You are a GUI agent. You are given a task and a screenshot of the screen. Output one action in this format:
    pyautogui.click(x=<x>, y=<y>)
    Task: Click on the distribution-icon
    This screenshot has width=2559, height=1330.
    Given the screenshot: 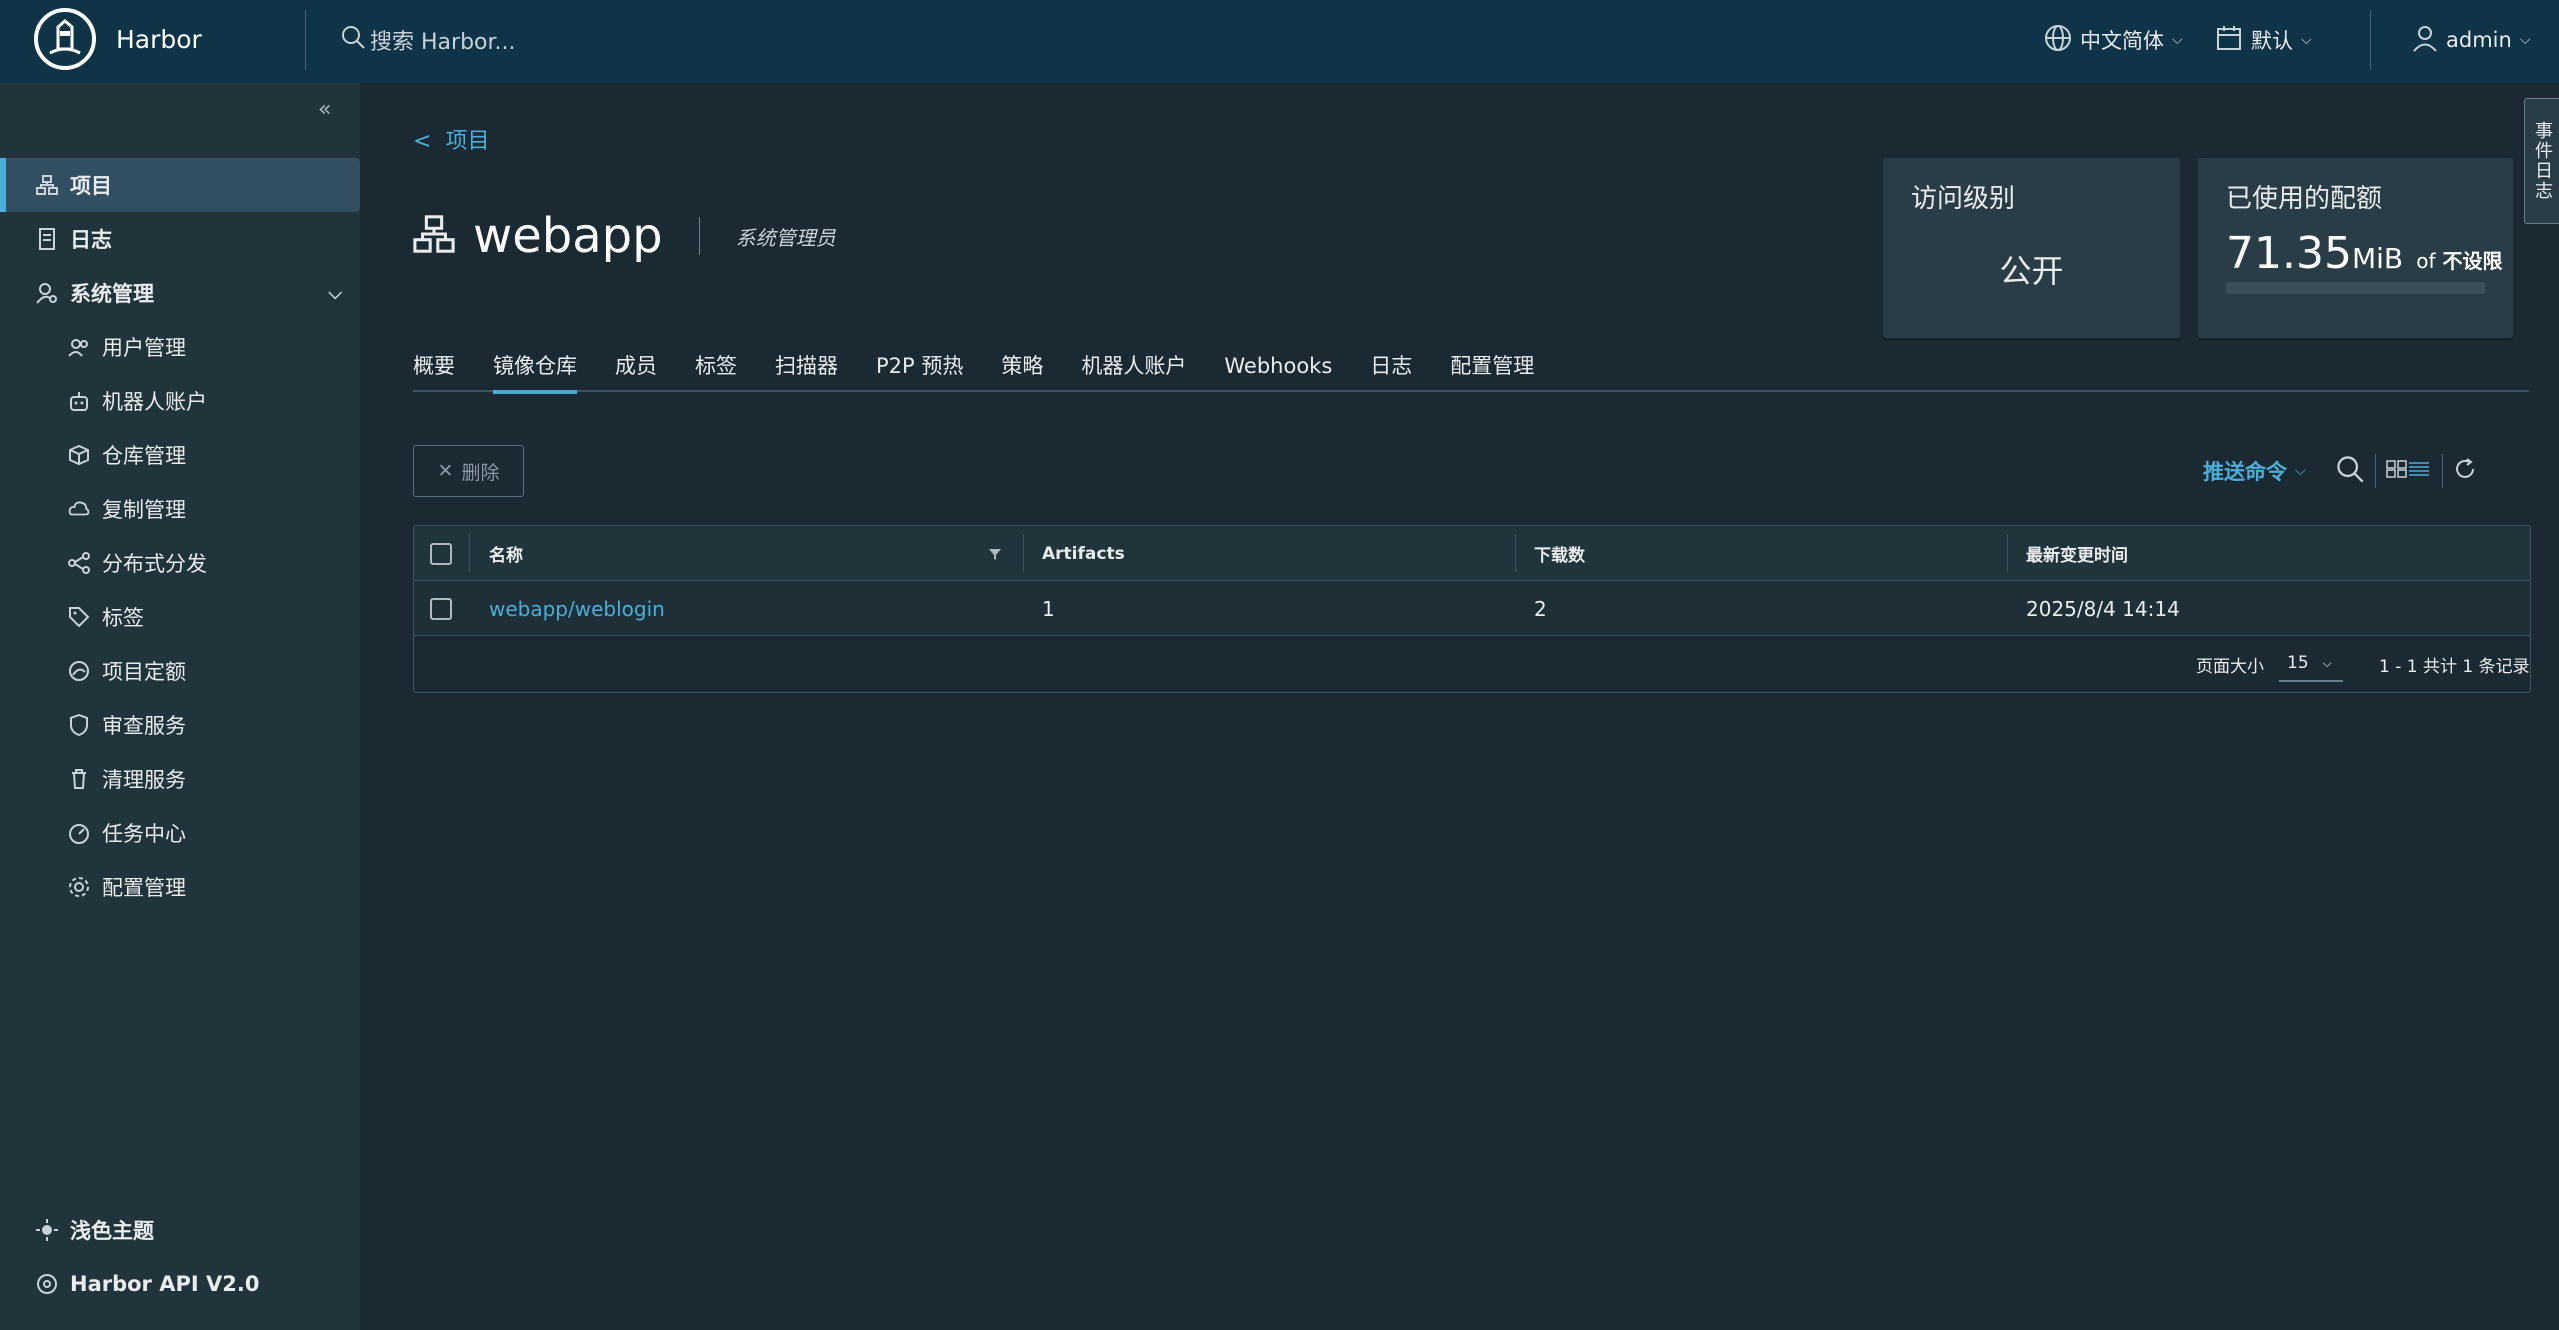 What is the action you would take?
    pyautogui.click(x=79, y=563)
    